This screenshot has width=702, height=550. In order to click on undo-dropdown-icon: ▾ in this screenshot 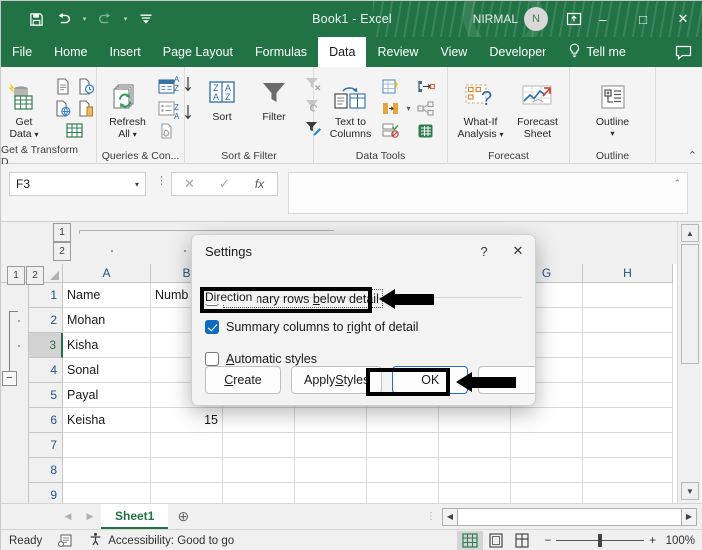, I will do `click(84, 19)`.